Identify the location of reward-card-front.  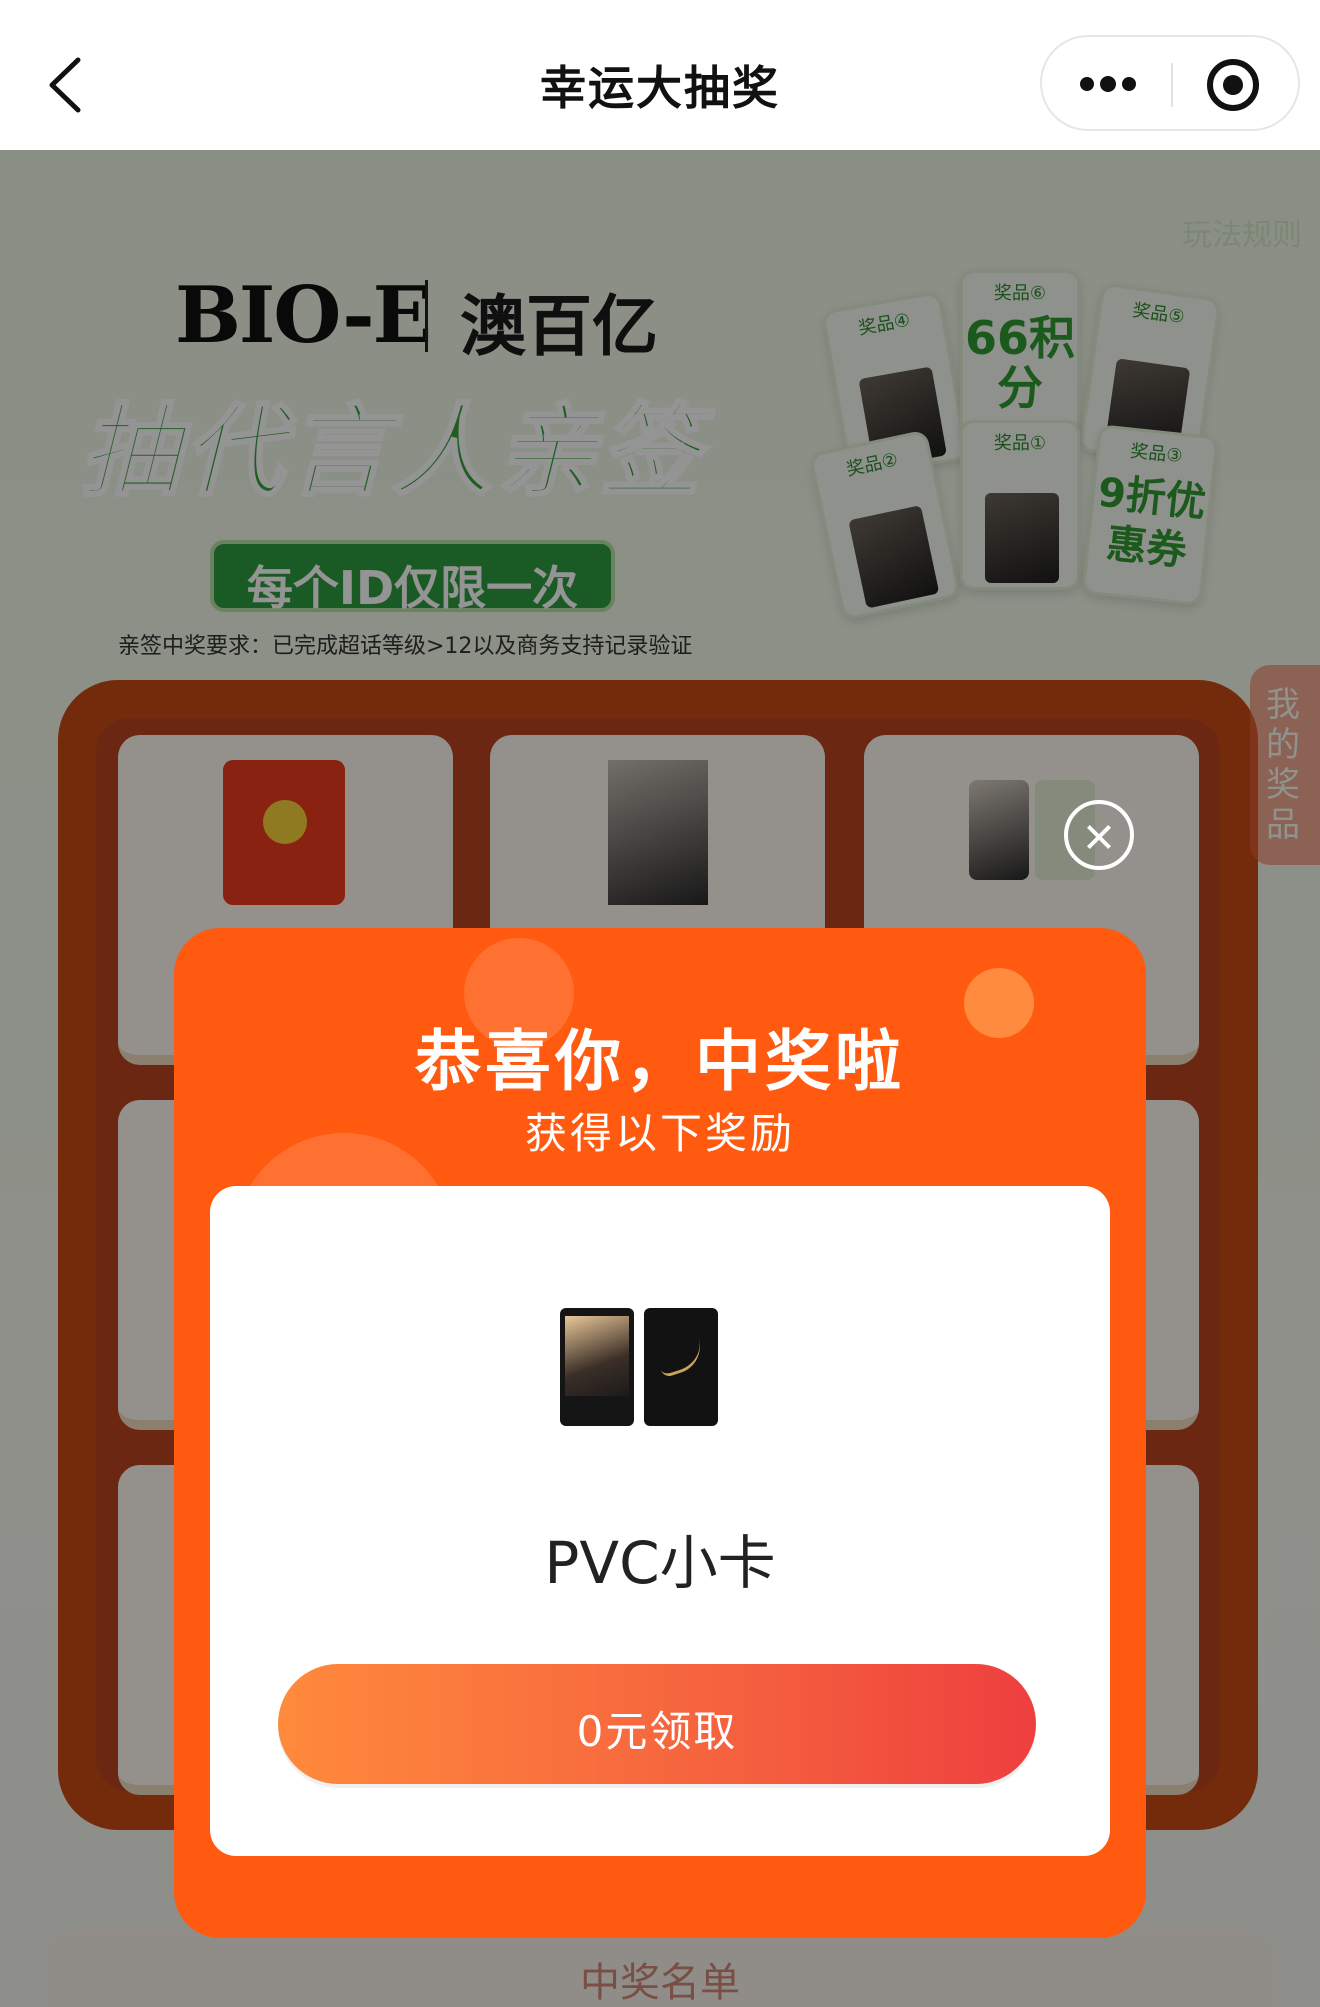
(597, 1367).